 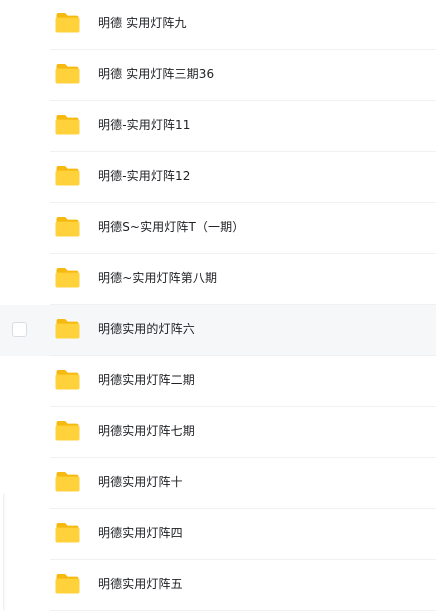 I want to click on file-row: 明德S~实用灯阵T（一期）, so click(x=218, y=228).